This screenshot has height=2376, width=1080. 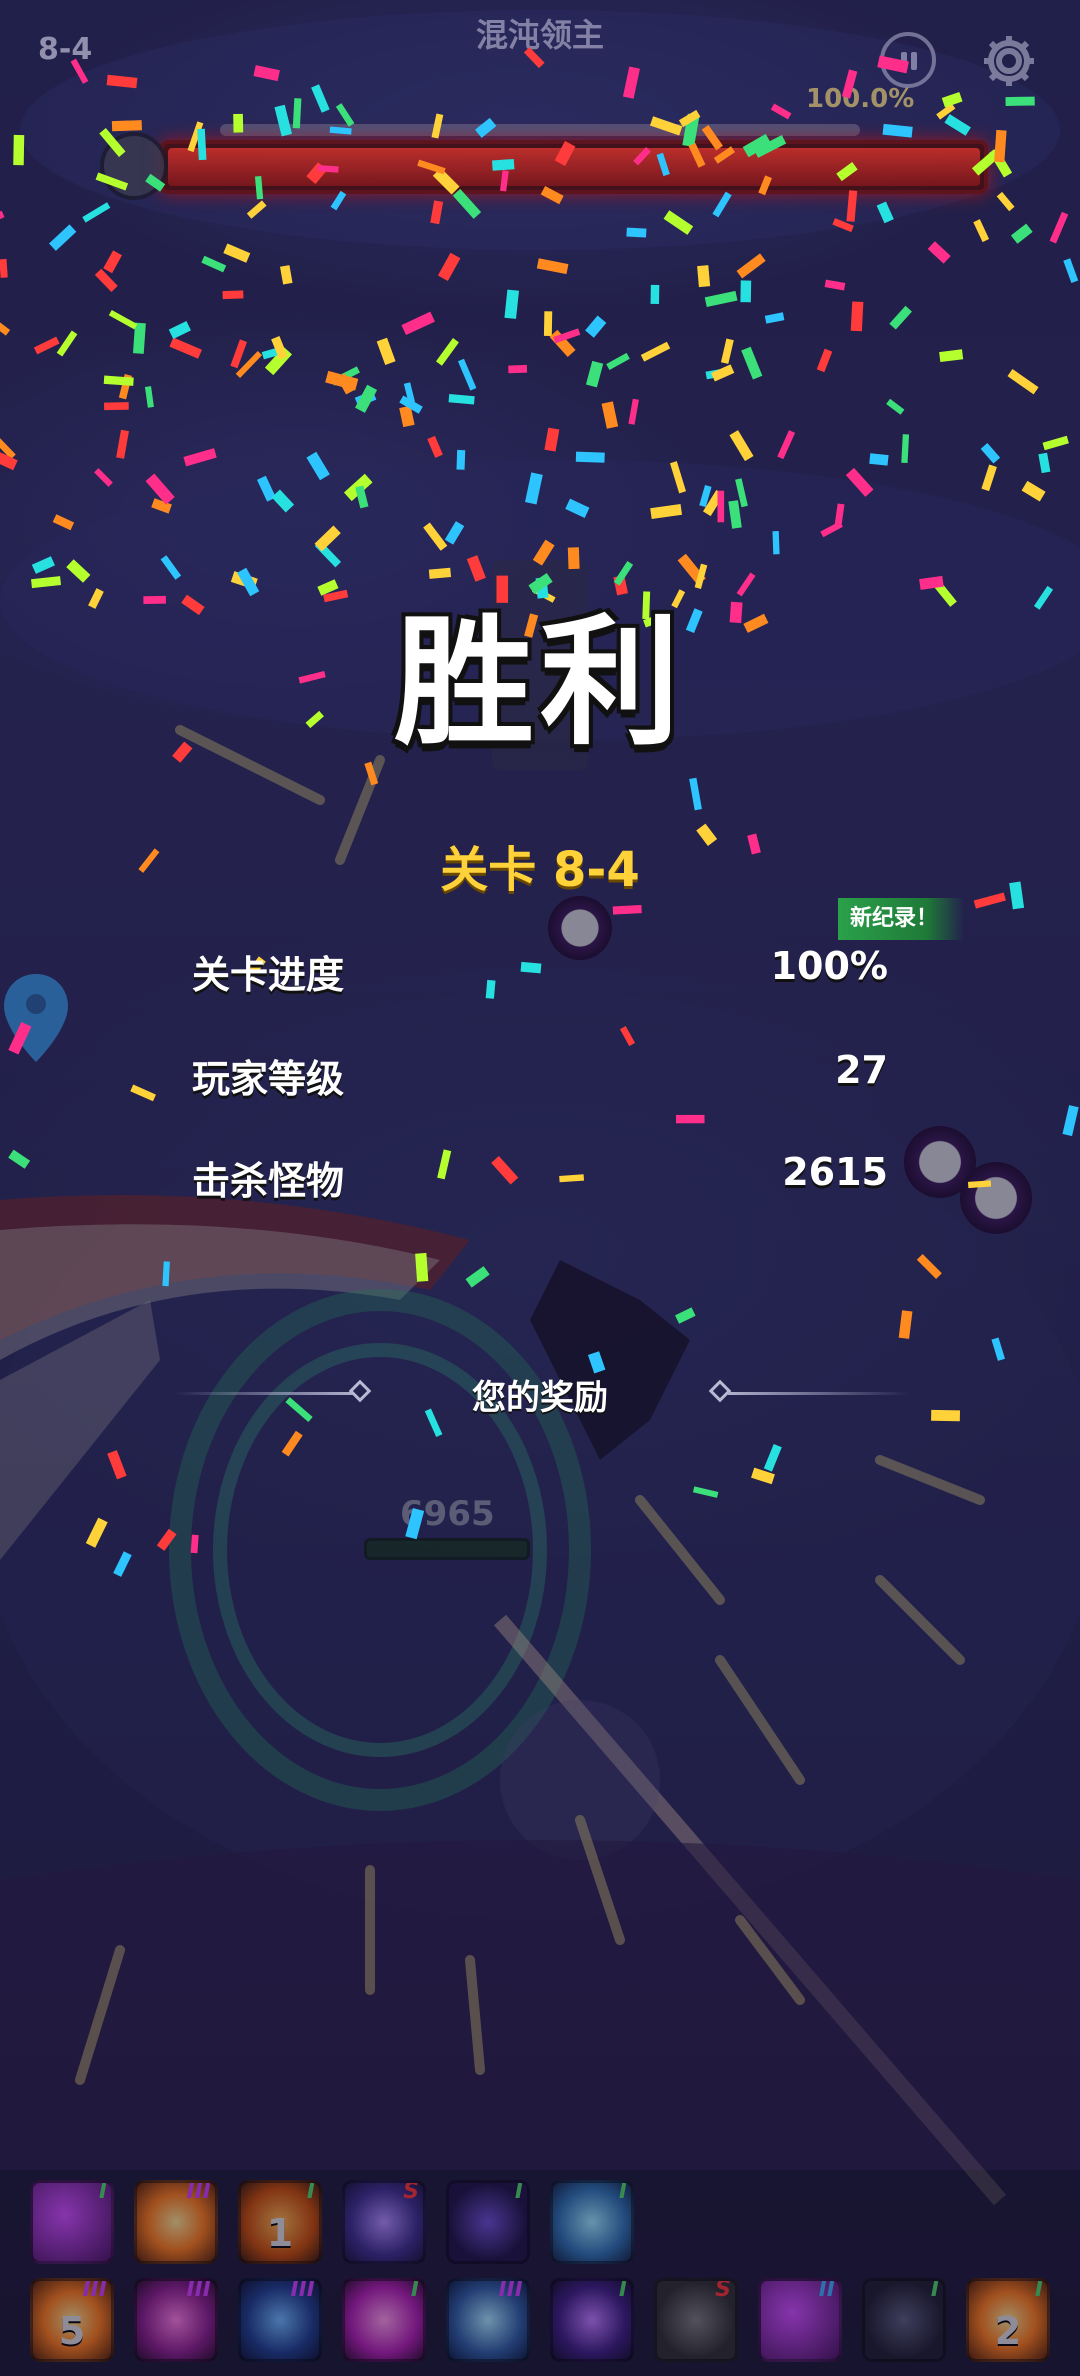 What do you see at coordinates (268, 975) in the screenshot?
I see `stat-label: 关卡进度` at bounding box center [268, 975].